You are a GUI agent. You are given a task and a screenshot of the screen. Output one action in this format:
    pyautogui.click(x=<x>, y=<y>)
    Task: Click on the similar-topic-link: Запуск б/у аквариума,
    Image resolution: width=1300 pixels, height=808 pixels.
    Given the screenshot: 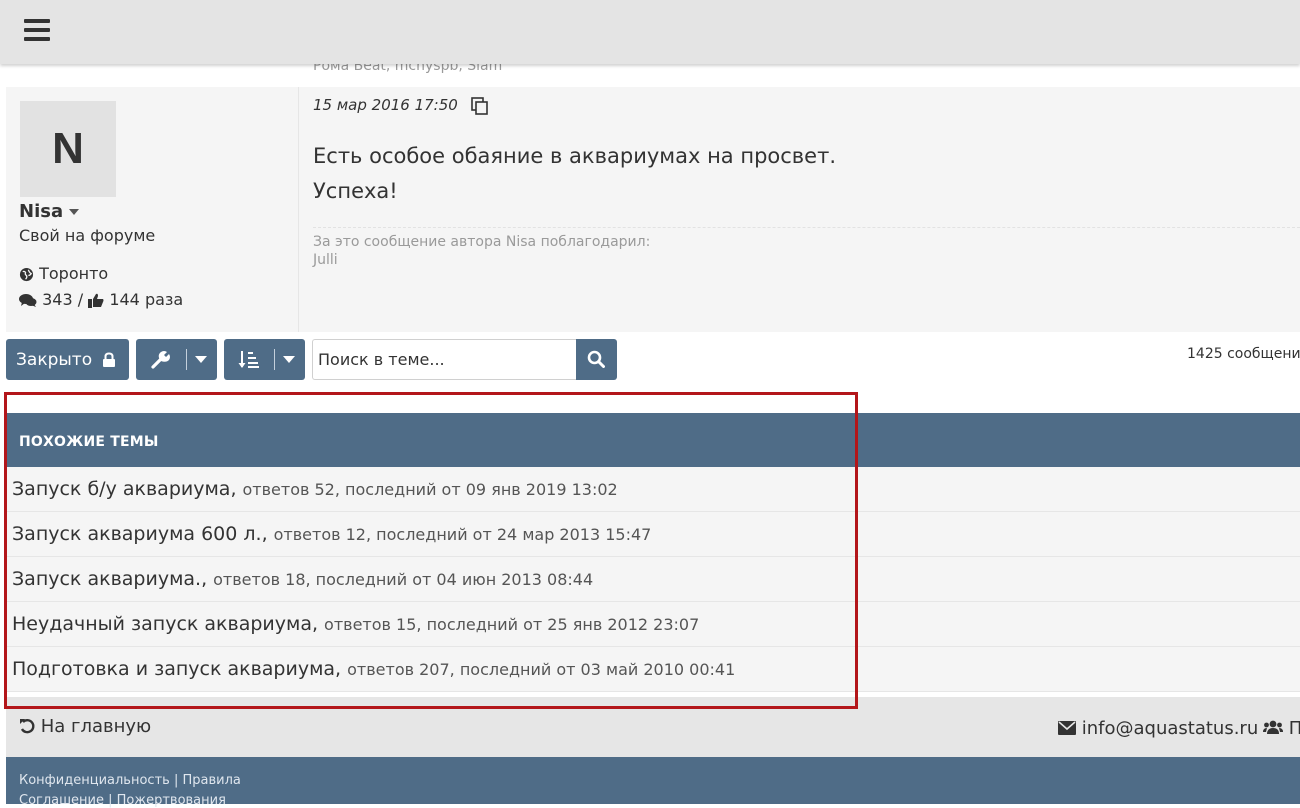 What is the action you would take?
    pyautogui.click(x=124, y=489)
    